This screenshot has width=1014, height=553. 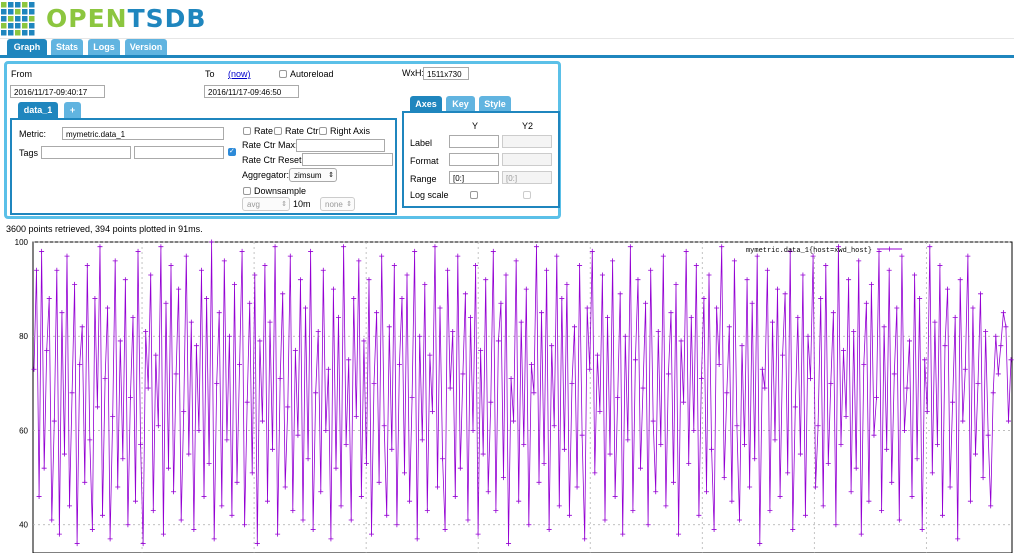 What do you see at coordinates (474, 177) in the screenshot?
I see `y-range-input: [0:]` at bounding box center [474, 177].